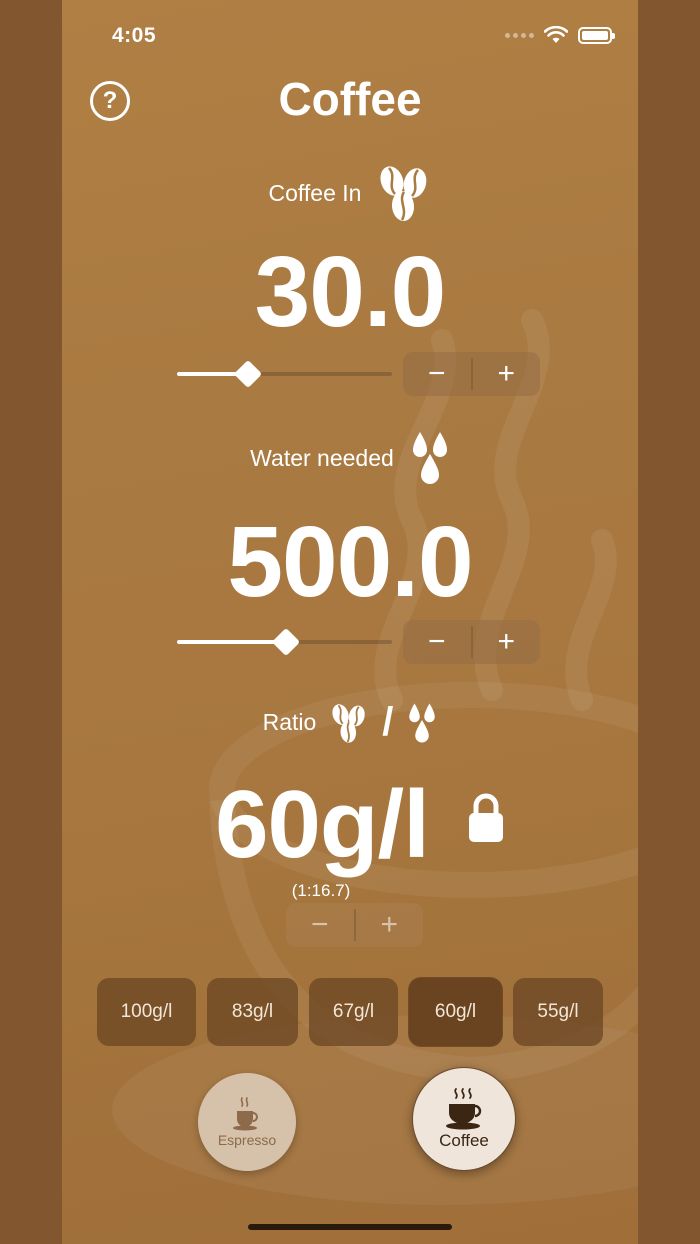 Image resolution: width=700 pixels, height=1244 pixels. I want to click on ratio-label: Ratio, so click(289, 722).